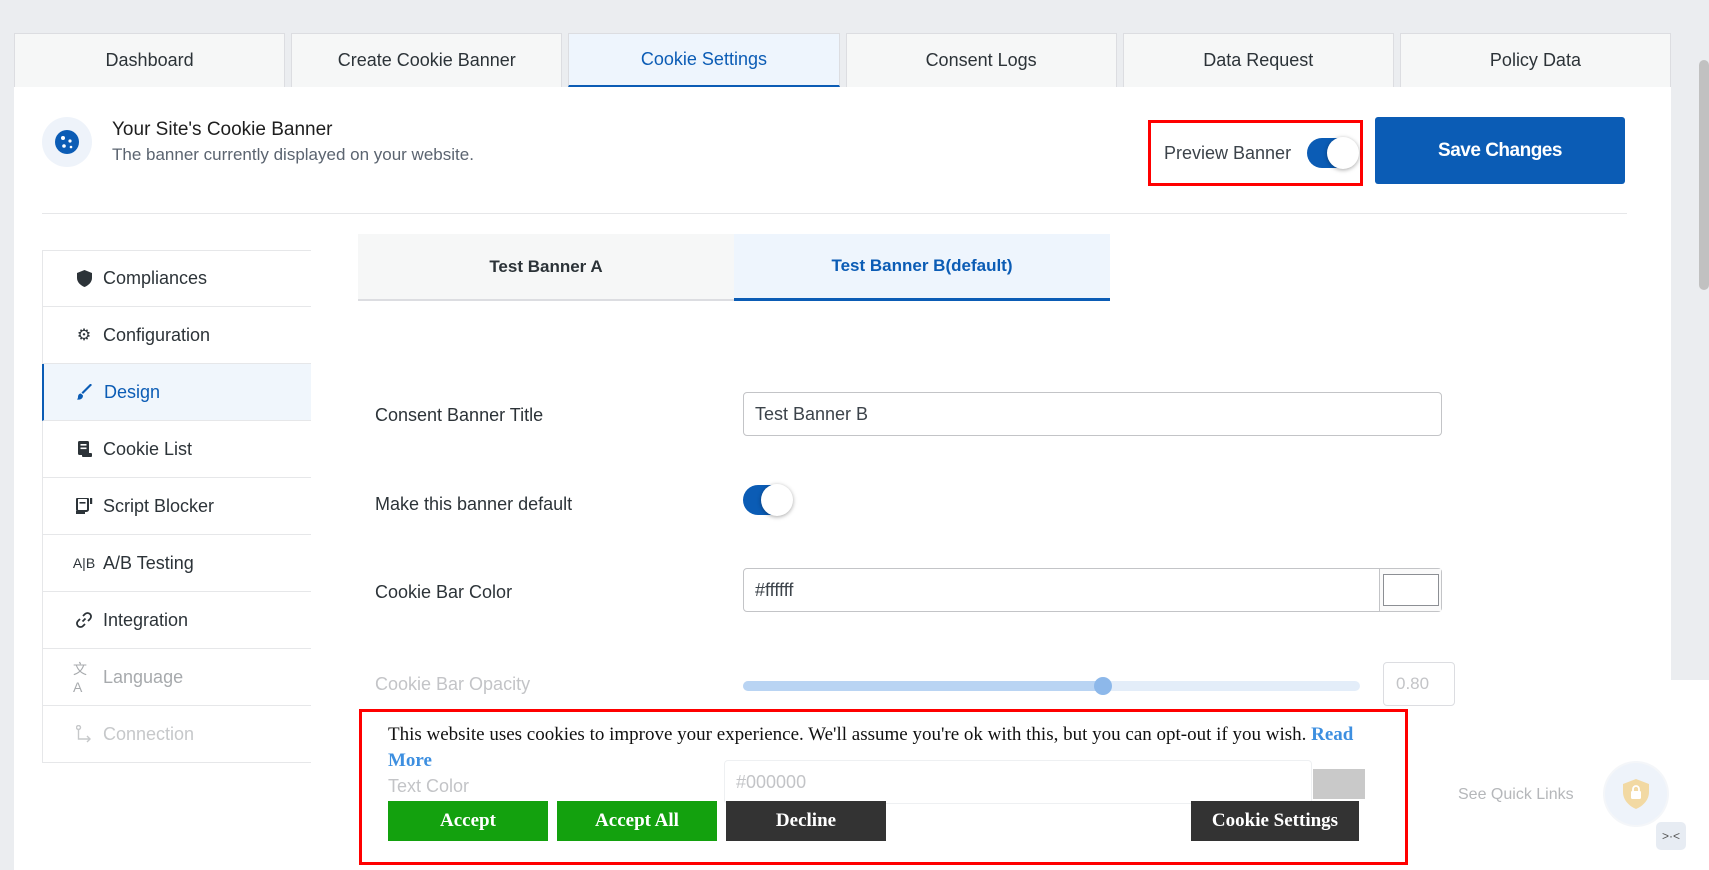 This screenshot has height=870, width=1709. I want to click on save-changes-button: Save Changes, so click(1500, 150).